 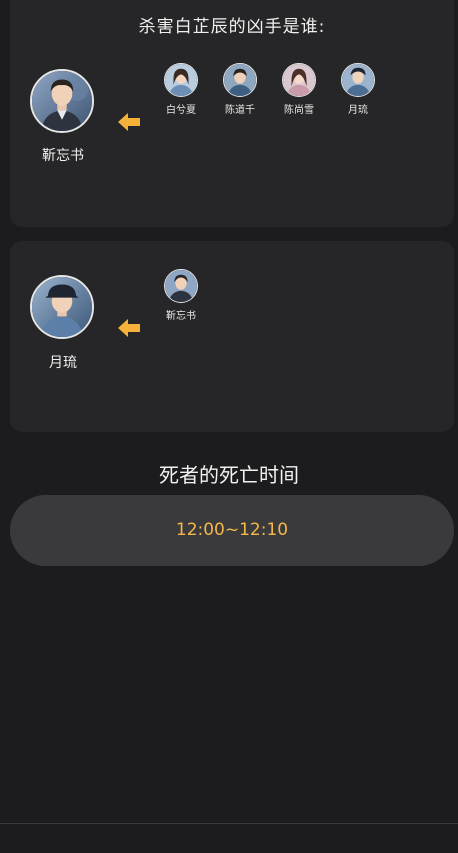 I want to click on choice-name-4: 月琉, so click(x=358, y=110).